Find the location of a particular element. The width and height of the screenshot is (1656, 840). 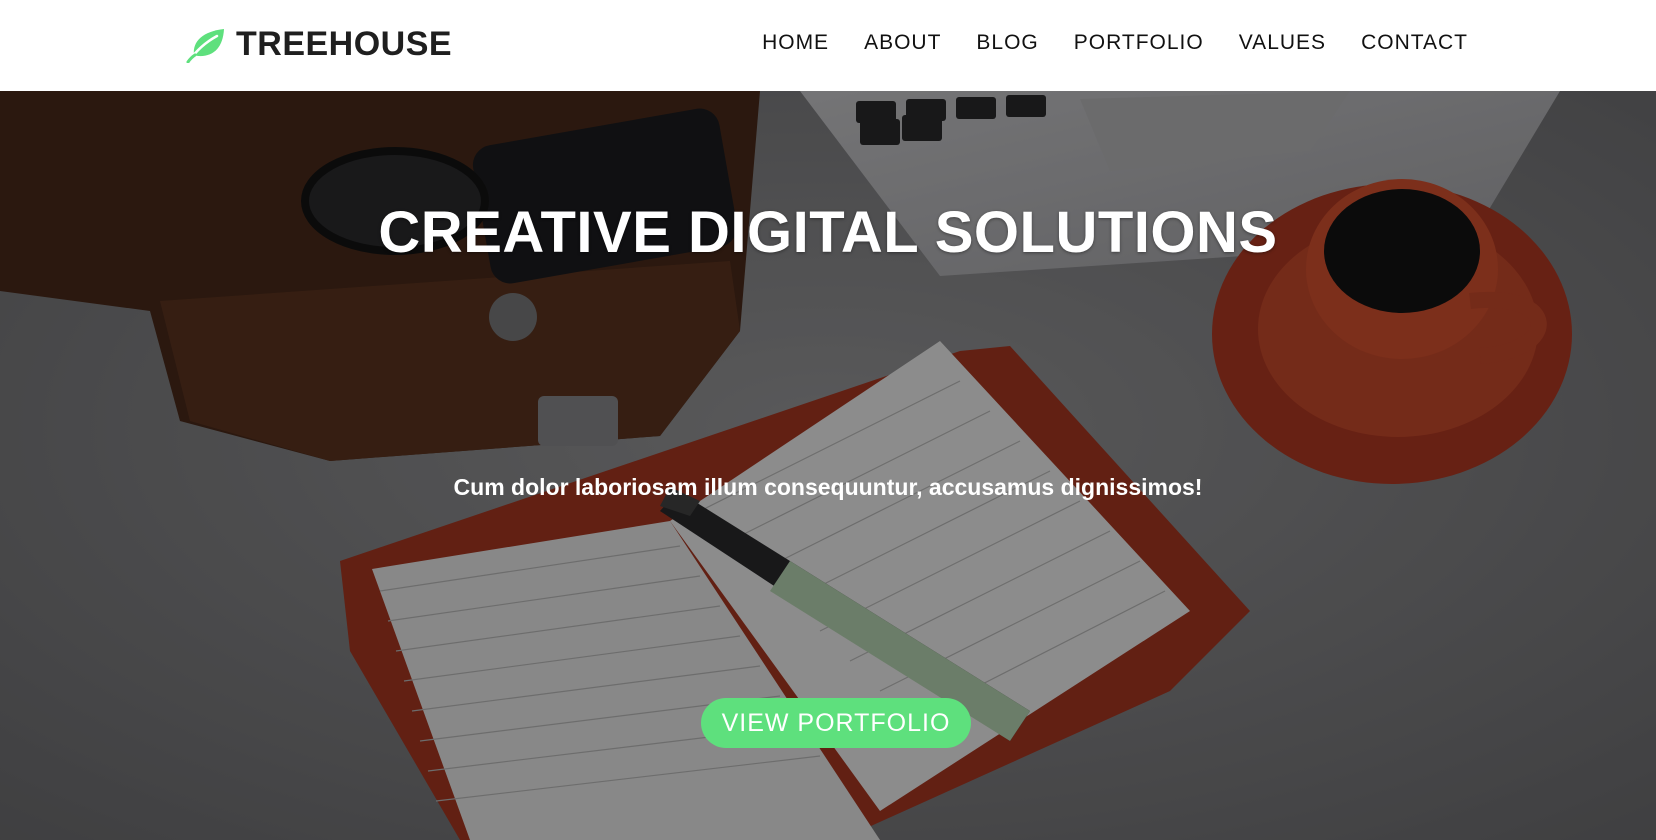

nav-item-blog: BLOG is located at coordinates (1007, 43).